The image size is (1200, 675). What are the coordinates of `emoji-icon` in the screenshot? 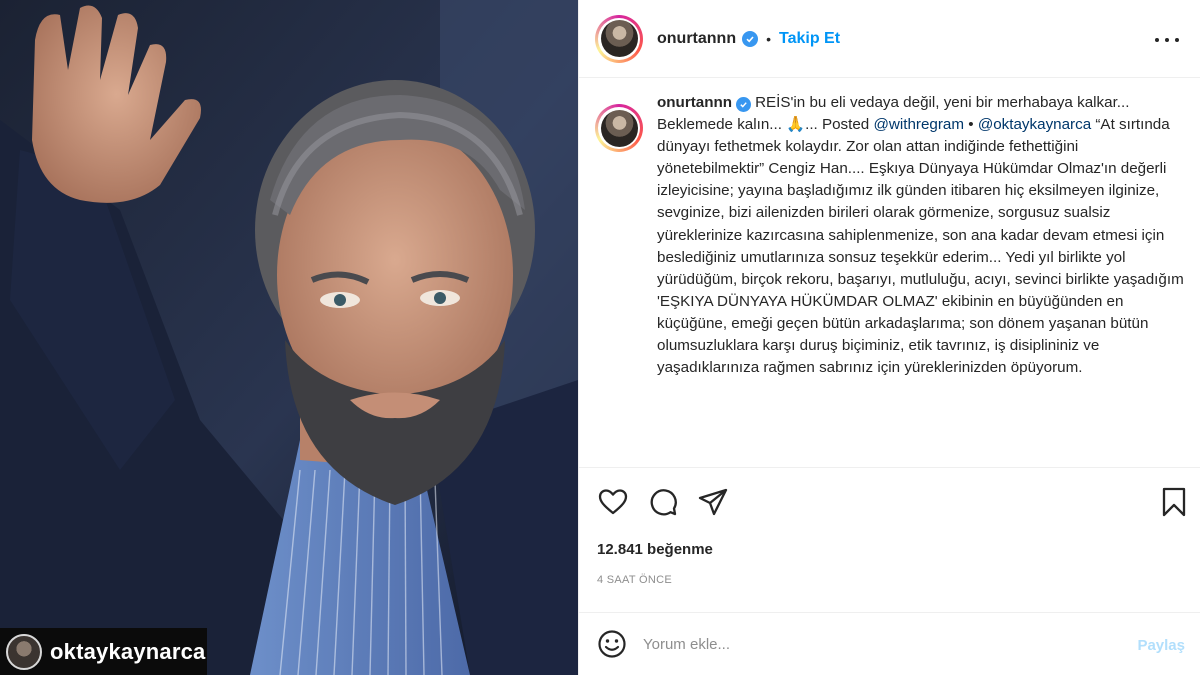 It's located at (612, 644).